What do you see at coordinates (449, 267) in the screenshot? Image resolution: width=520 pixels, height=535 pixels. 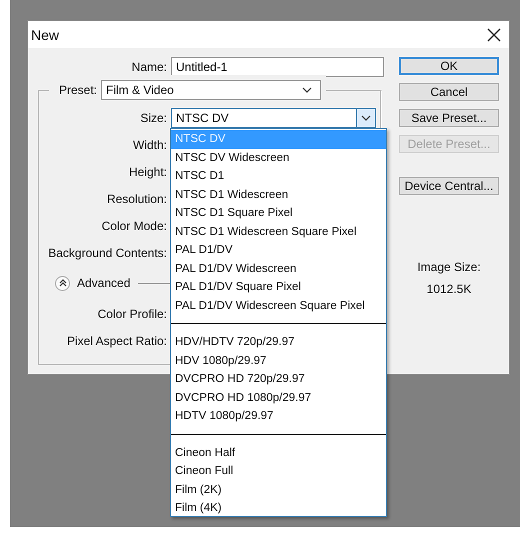 I see `image-size-label: Image Size:` at bounding box center [449, 267].